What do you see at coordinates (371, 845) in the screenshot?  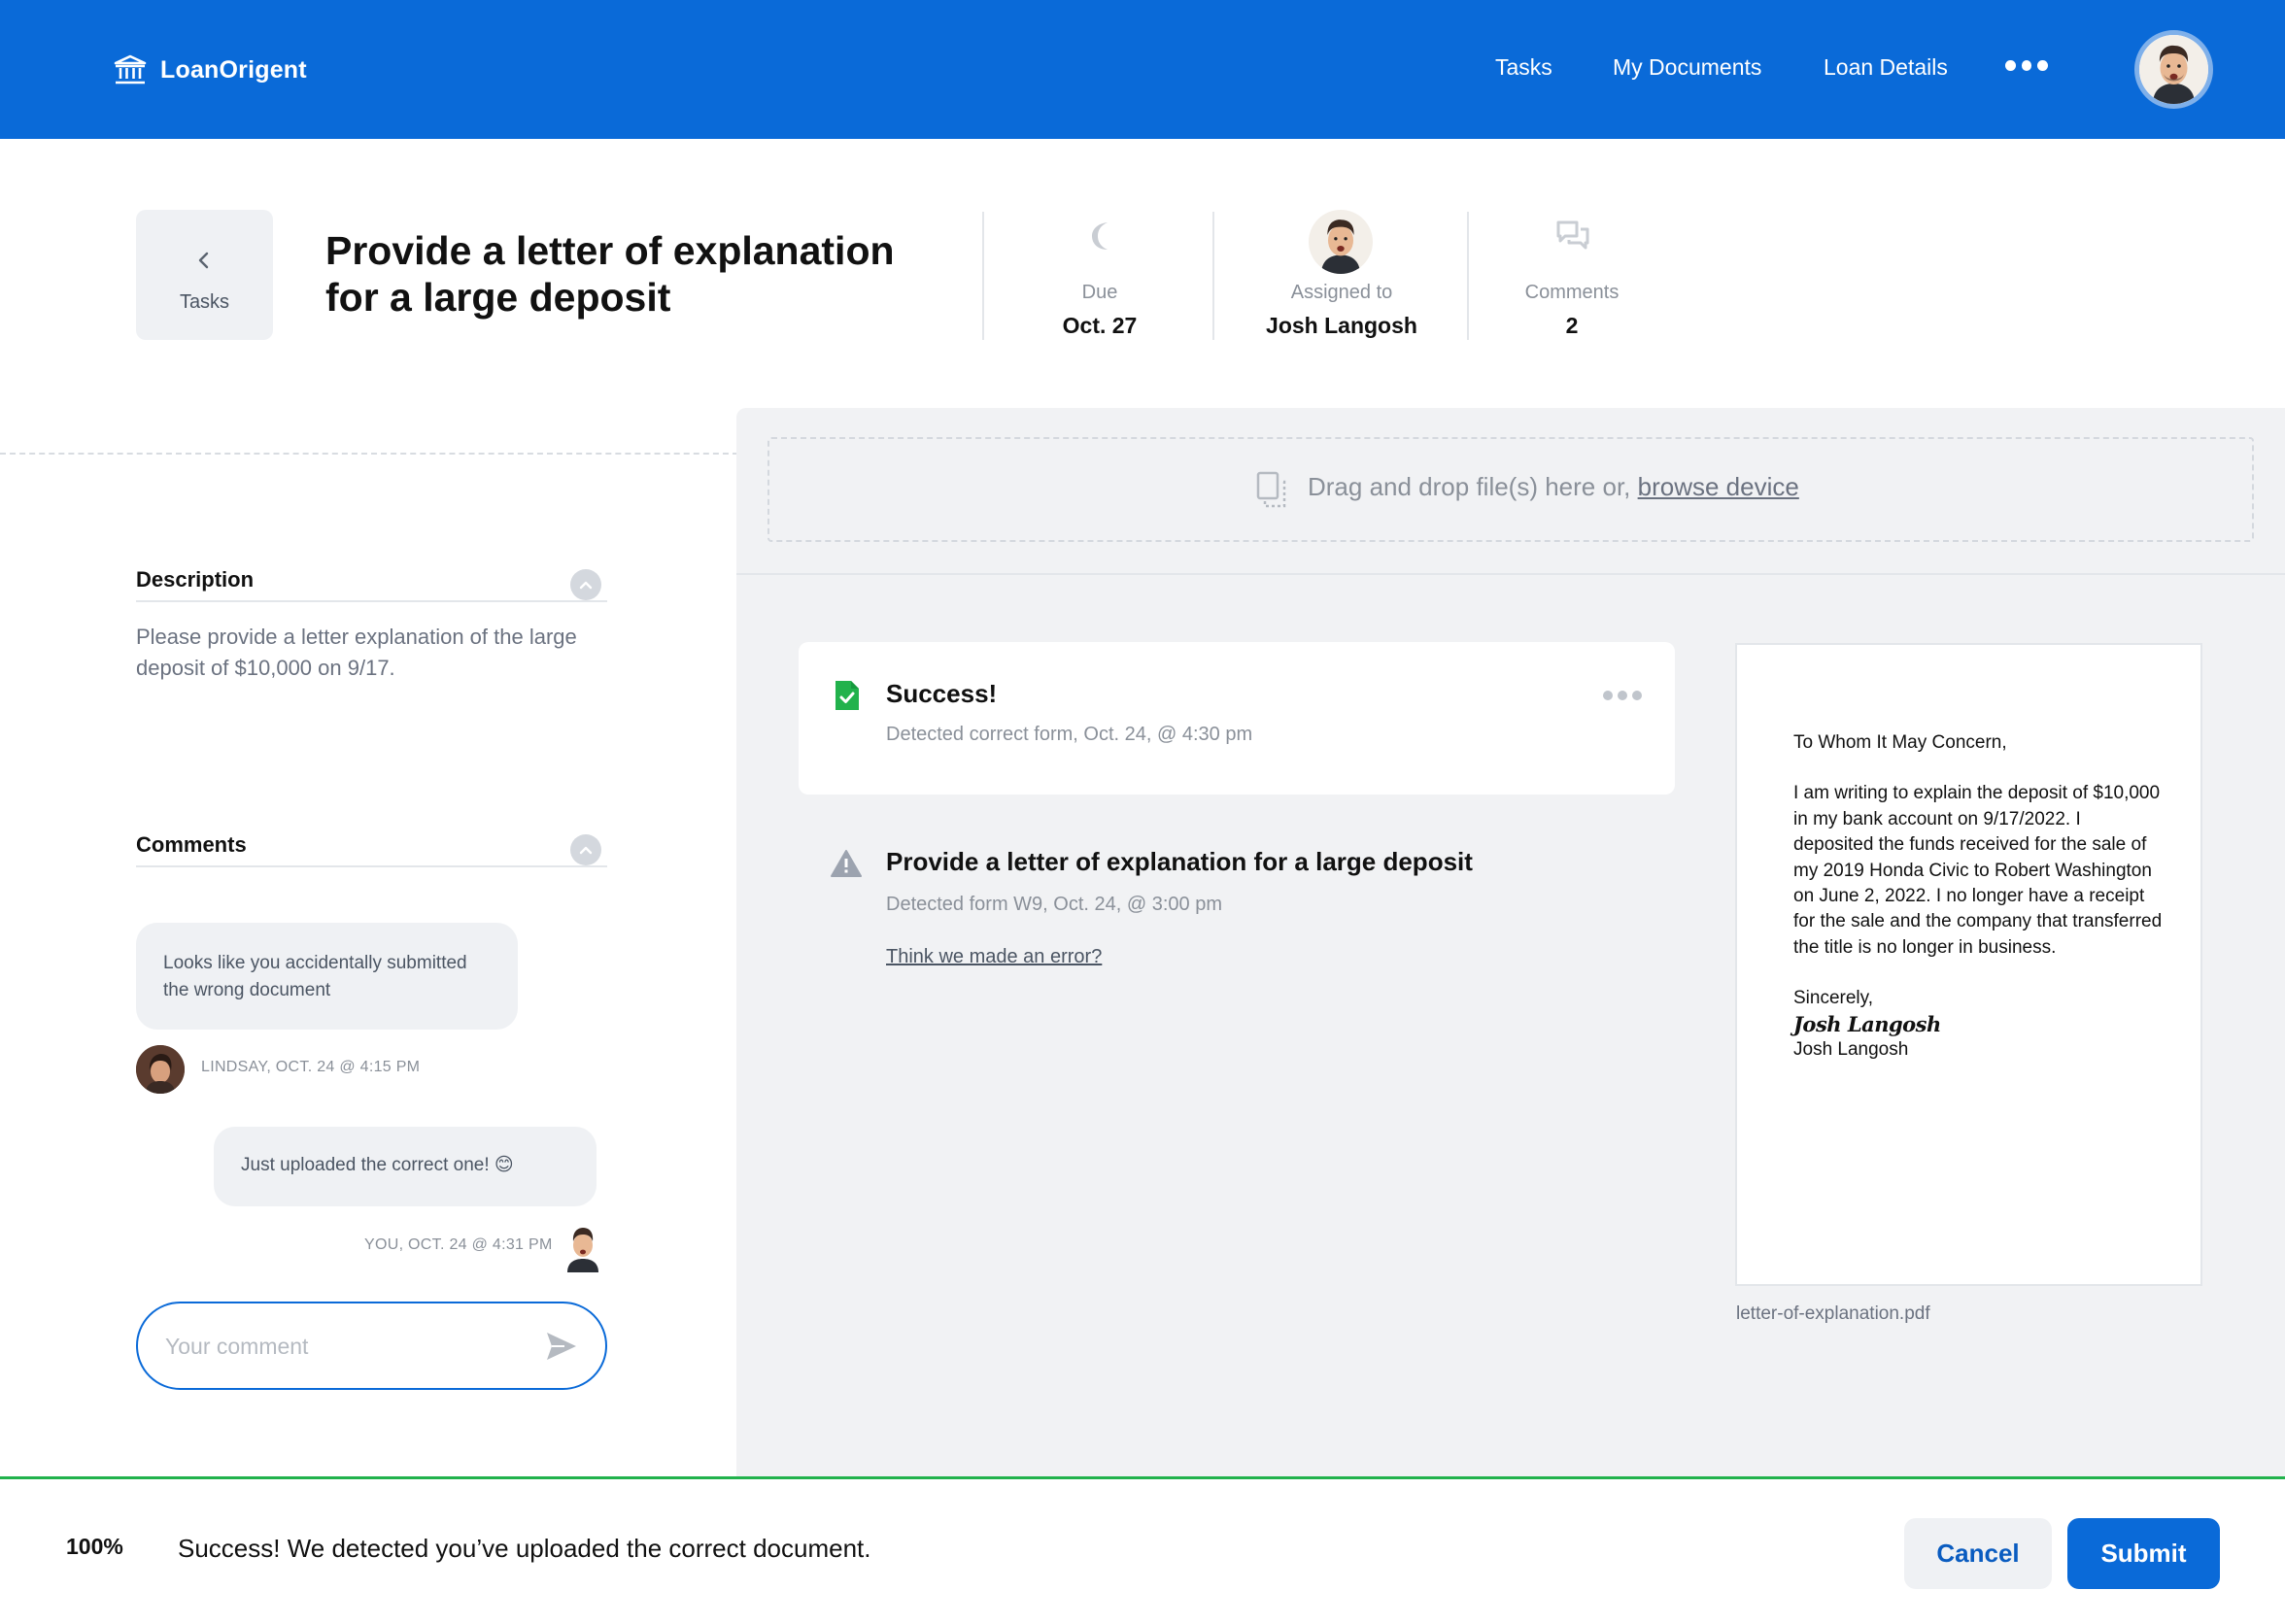 I see `comments-header: Comments` at bounding box center [371, 845].